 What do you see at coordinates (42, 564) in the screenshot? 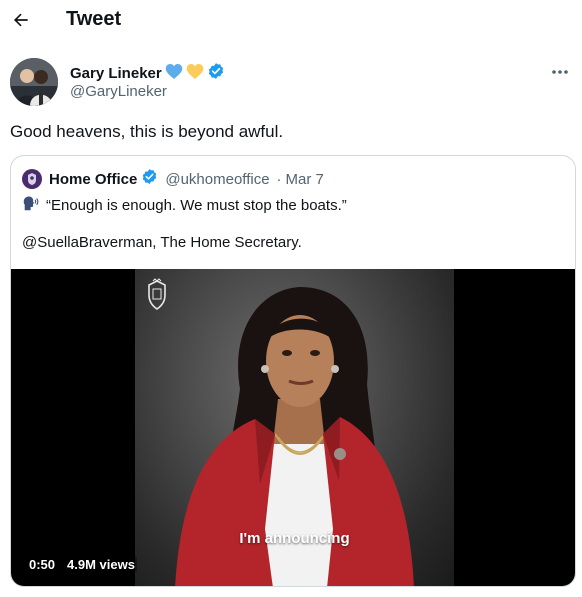
I see `video-duration: 0:50` at bounding box center [42, 564].